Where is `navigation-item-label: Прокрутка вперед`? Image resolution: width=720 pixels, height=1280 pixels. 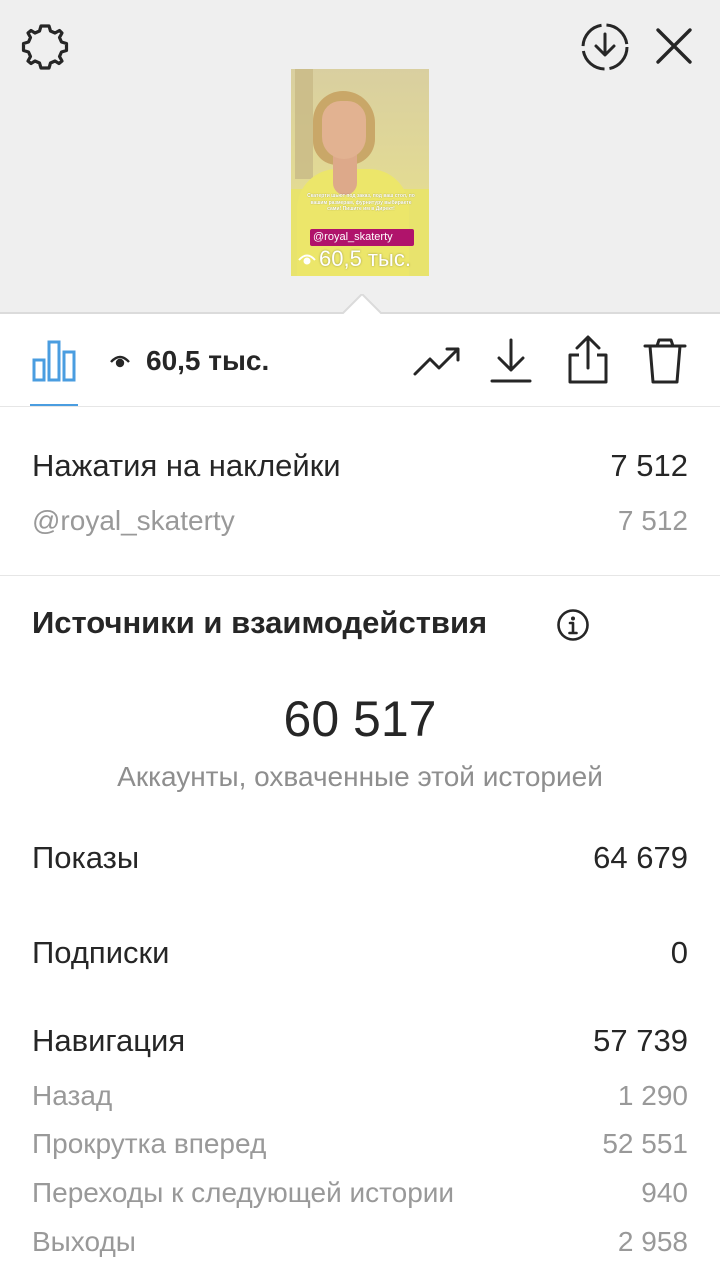 navigation-item-label: Прокрутка вперед is located at coordinates (149, 1143).